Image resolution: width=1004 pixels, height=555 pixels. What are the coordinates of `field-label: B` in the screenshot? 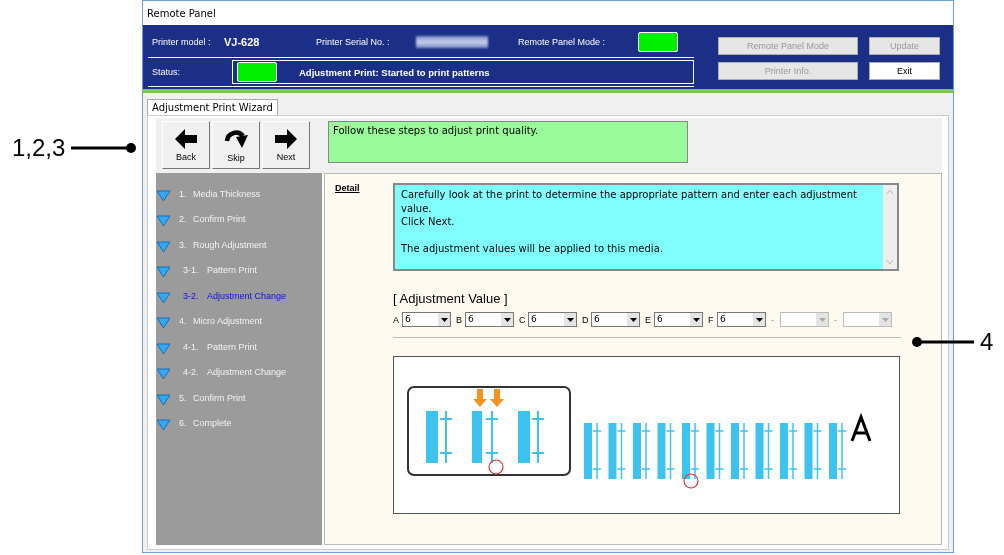 It's located at (459, 319).